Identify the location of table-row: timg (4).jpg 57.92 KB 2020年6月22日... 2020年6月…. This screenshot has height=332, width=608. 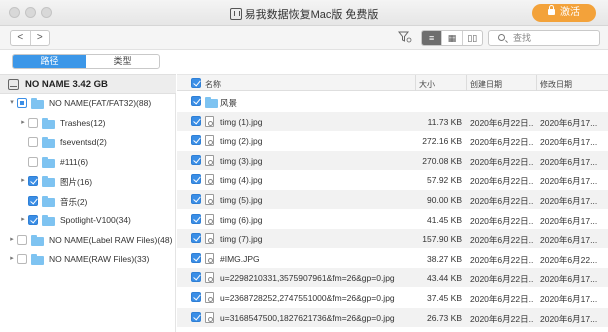
(392, 179).